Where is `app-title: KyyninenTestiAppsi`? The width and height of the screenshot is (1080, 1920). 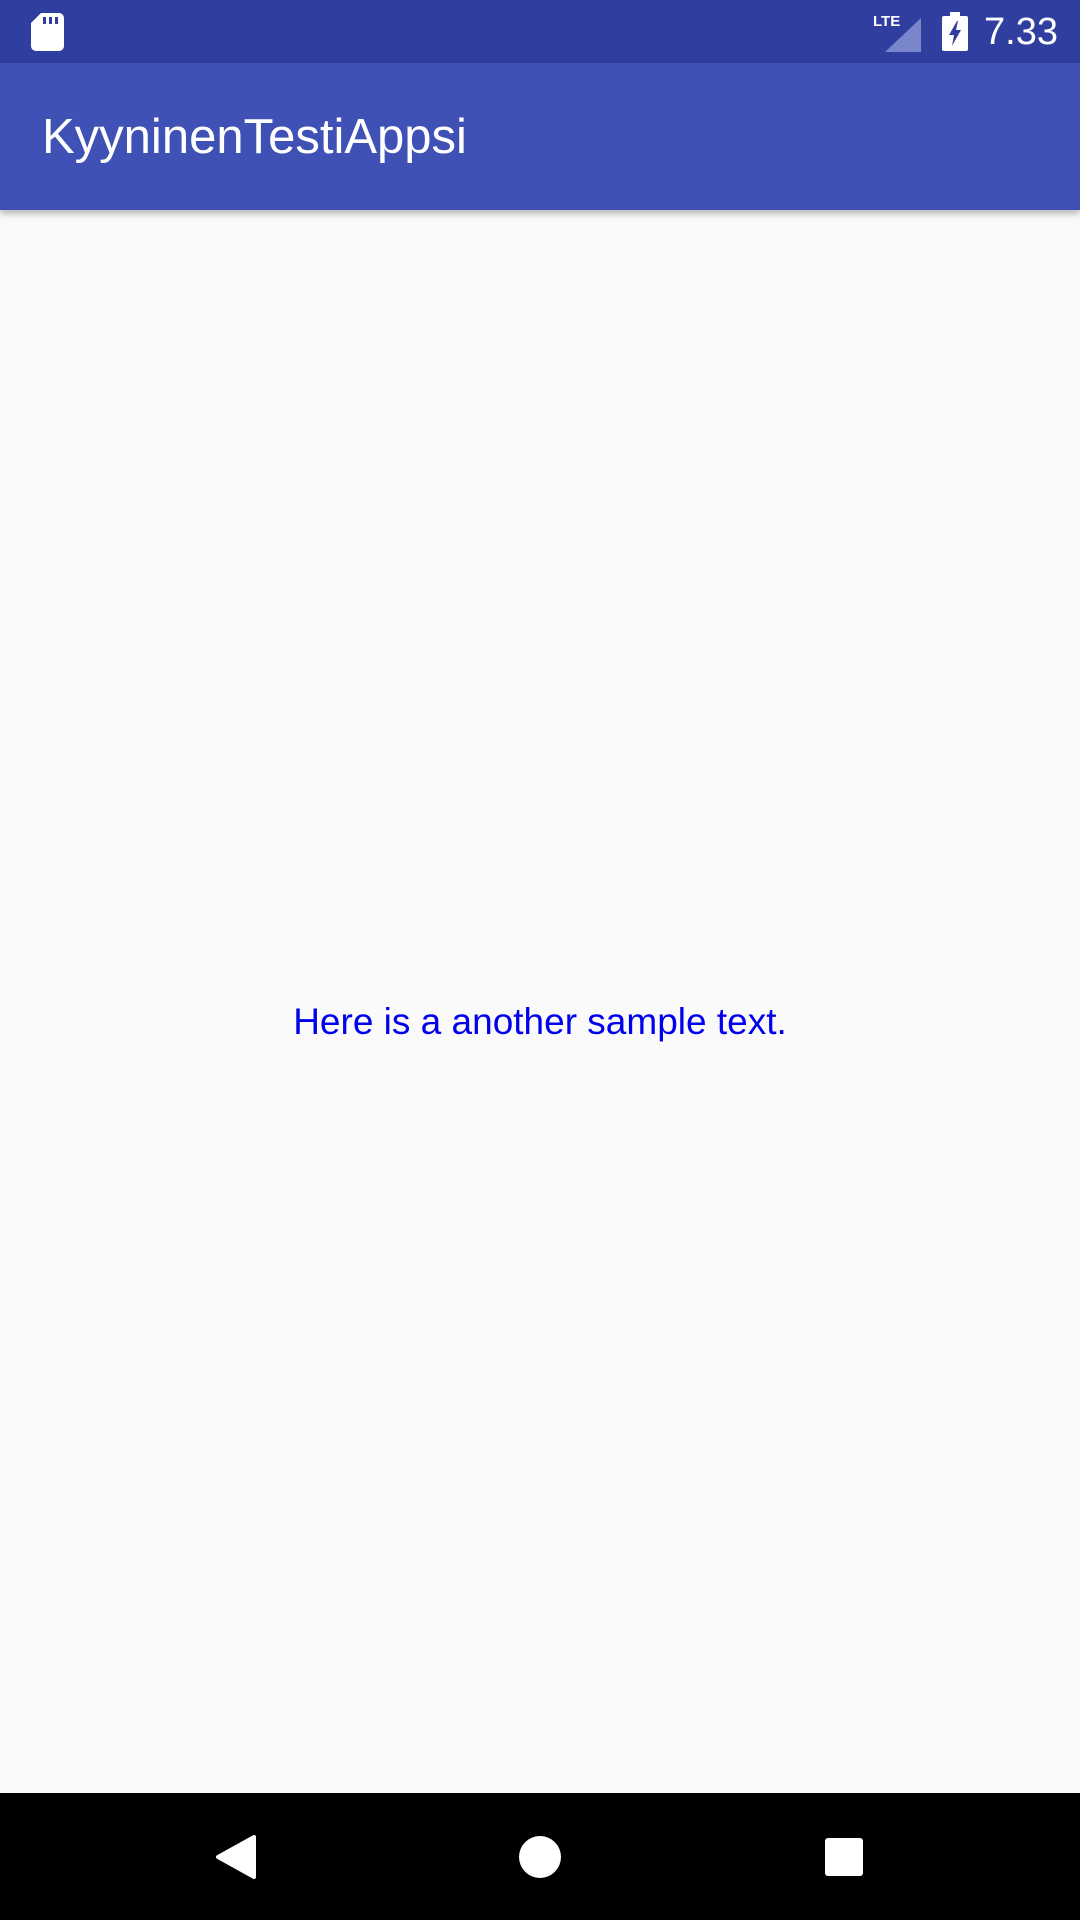
app-title: KyyninenTestiAppsi is located at coordinates (254, 137).